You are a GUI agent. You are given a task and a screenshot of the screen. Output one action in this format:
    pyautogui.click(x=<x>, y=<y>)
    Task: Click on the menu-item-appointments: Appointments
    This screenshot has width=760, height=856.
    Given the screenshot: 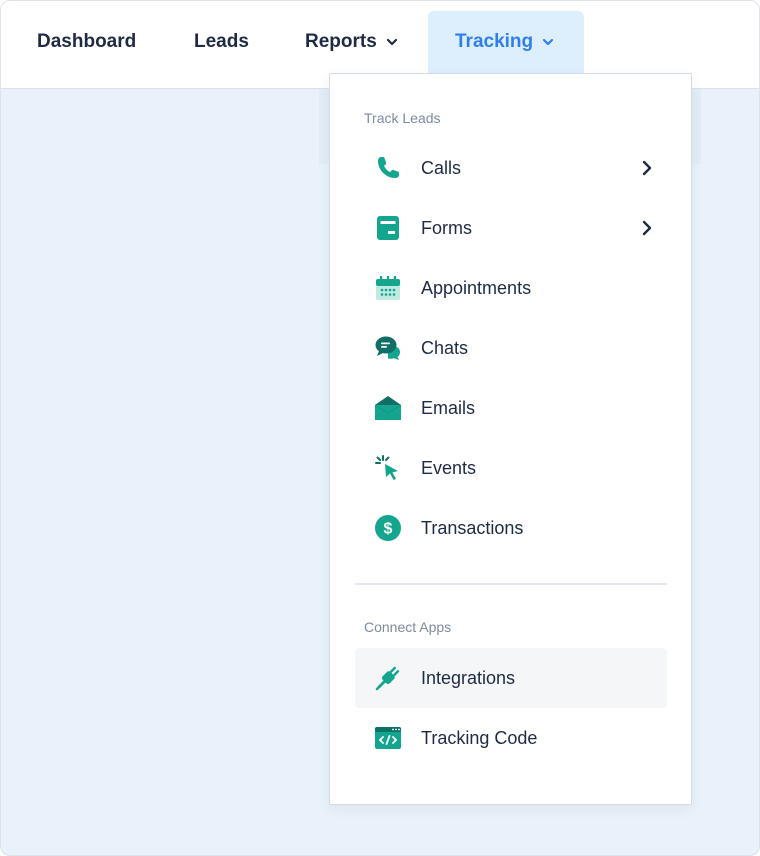 What is the action you would take?
    pyautogui.click(x=511, y=288)
    